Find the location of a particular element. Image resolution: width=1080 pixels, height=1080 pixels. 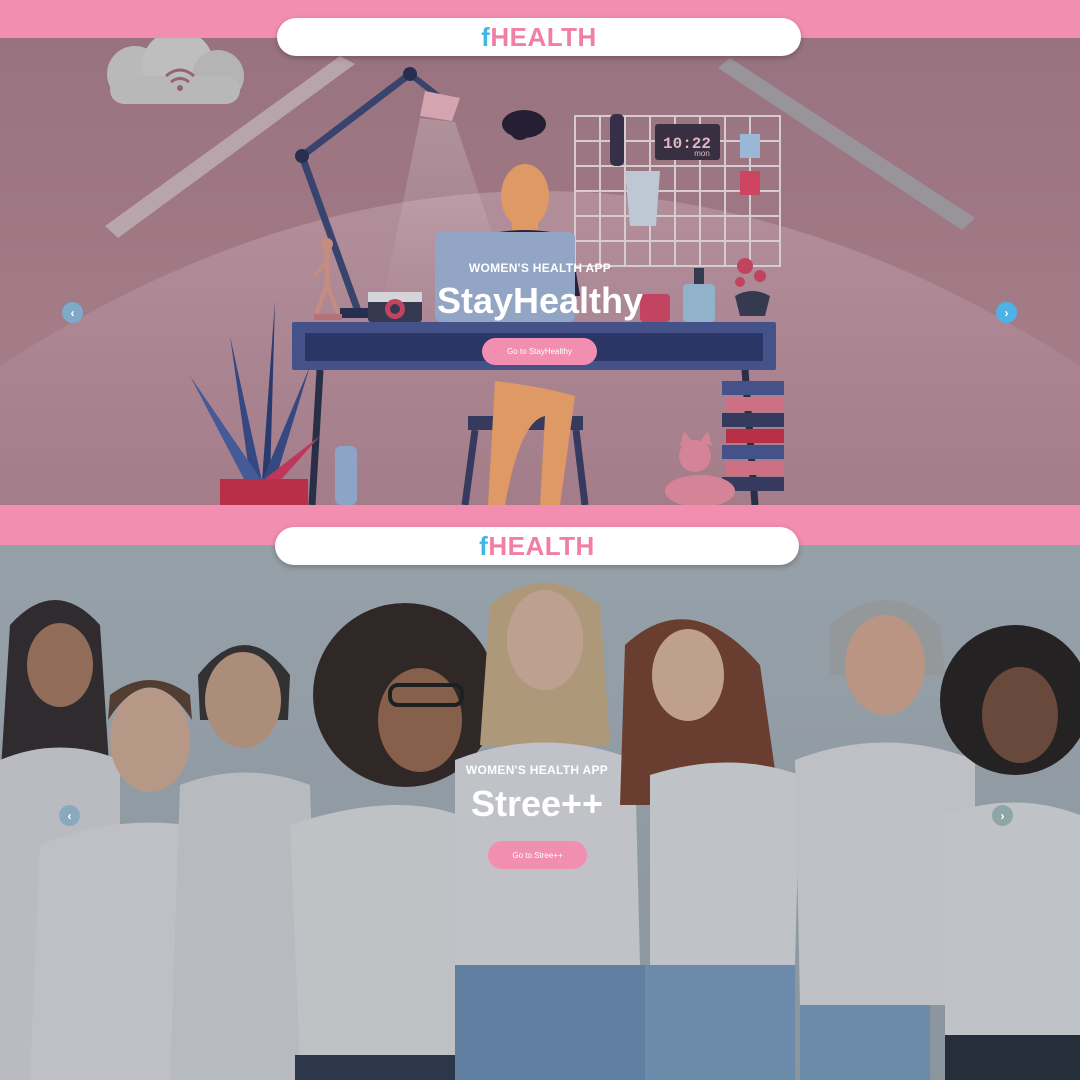

hero-title: StayHealthy is located at coordinates (540, 300).